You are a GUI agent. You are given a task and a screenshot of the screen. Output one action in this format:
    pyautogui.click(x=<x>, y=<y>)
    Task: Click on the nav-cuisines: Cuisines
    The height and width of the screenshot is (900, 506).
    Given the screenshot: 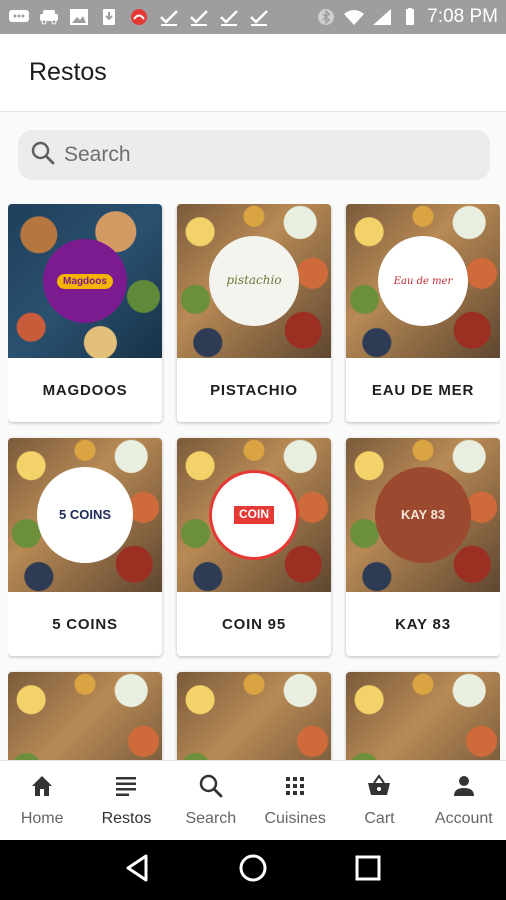 What is the action you would take?
    pyautogui.click(x=295, y=800)
    